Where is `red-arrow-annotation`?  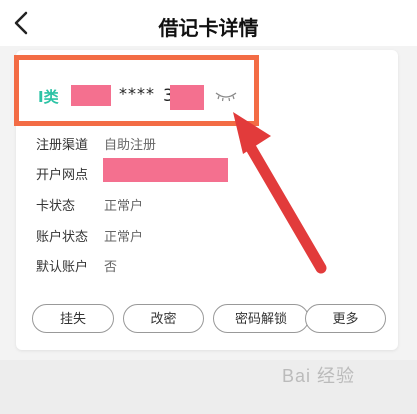
red-arrow-annotation is located at coordinates (280, 193).